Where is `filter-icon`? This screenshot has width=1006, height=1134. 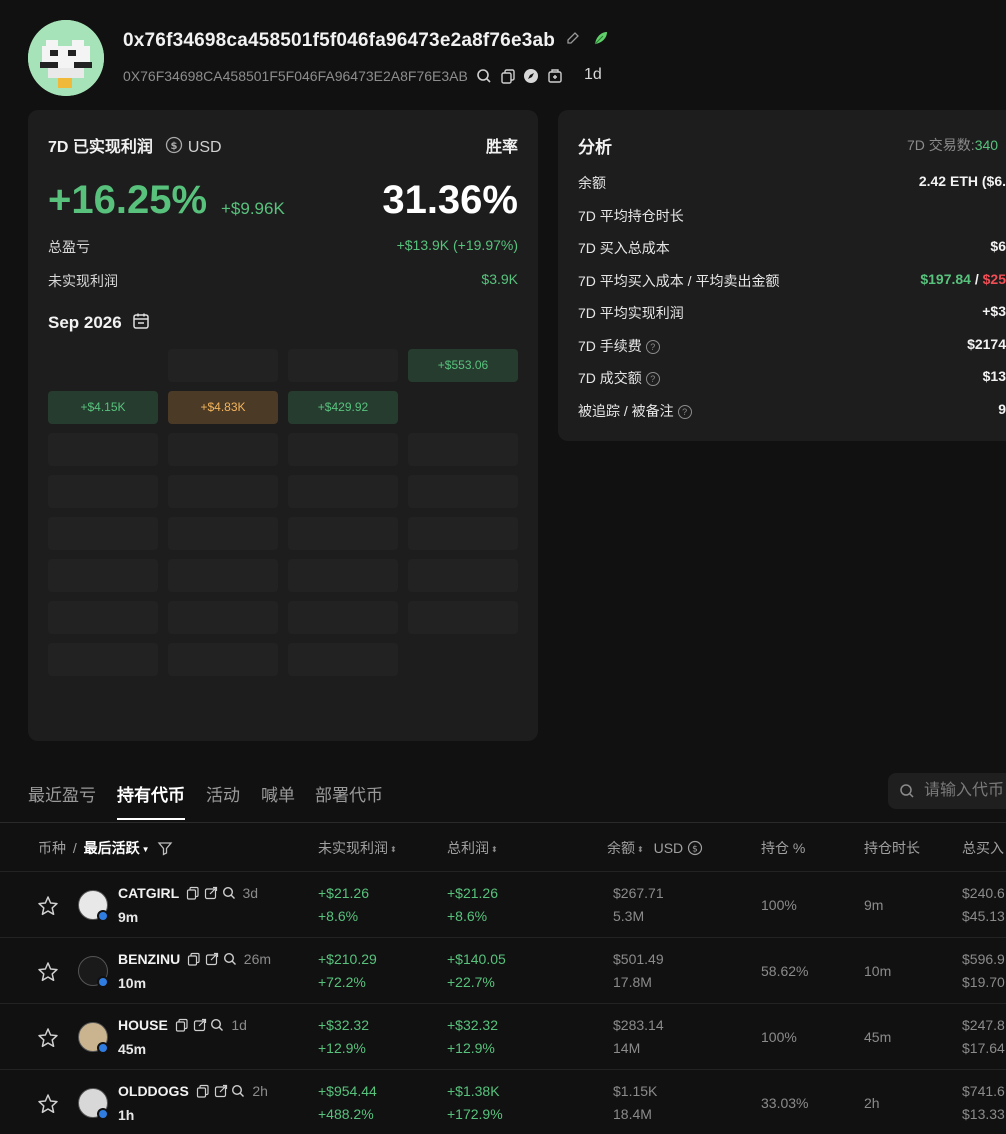 filter-icon is located at coordinates (165, 849).